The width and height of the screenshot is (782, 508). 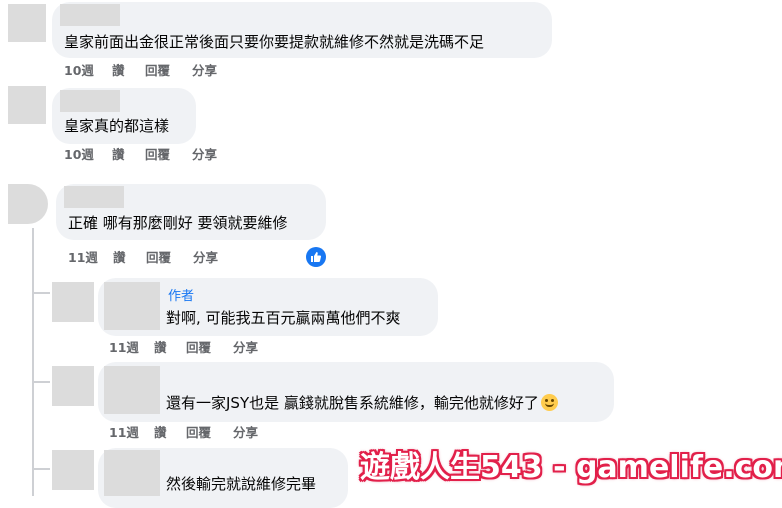 I want to click on comment-actions: 11週讚回覆 分享, so click(x=143, y=258).